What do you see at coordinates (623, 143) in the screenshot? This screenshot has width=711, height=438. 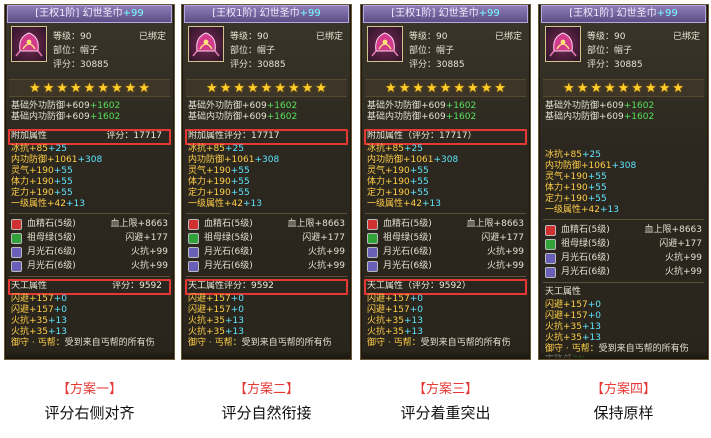 I see `extra-attr-header` at bounding box center [623, 143].